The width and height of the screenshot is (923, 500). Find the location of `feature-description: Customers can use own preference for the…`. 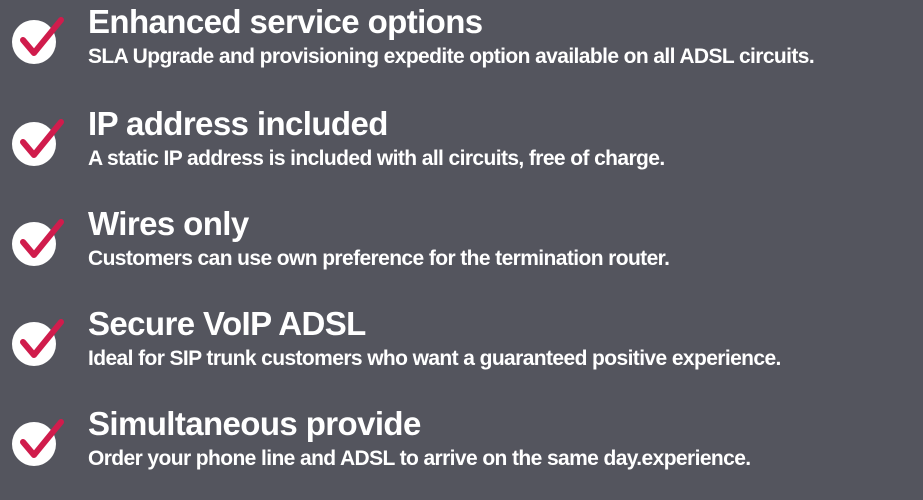

feature-description: Customers can use own preference for the… is located at coordinates (379, 258).